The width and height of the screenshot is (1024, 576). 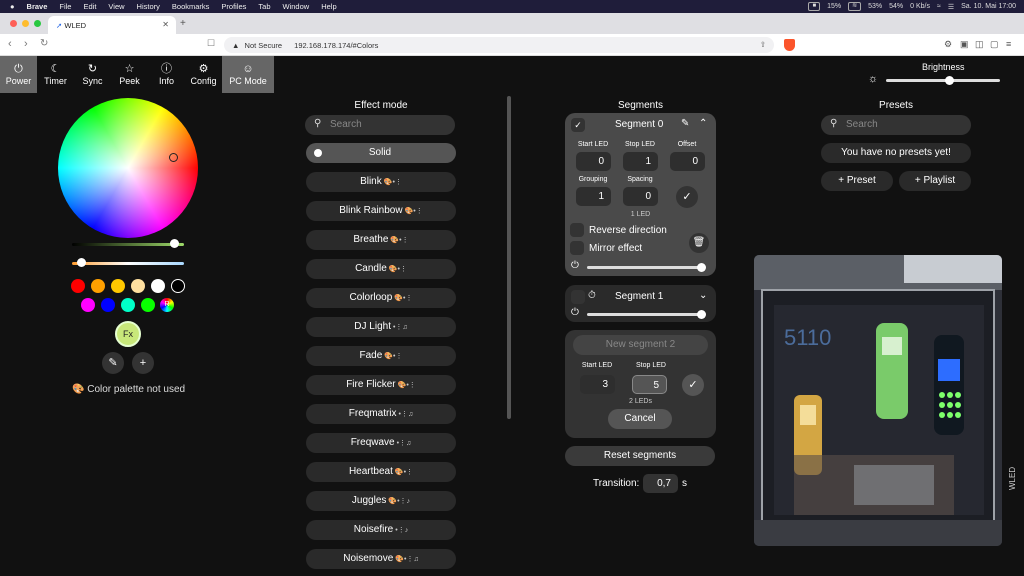 What do you see at coordinates (37, 6) in the screenshot?
I see `menu-brave: Brave` at bounding box center [37, 6].